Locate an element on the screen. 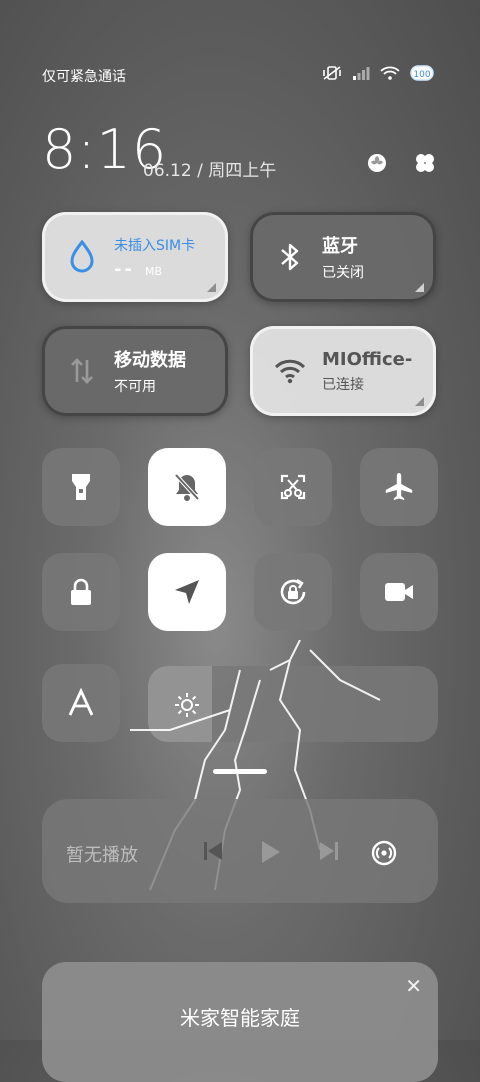 This screenshot has width=480, height=1082. vibrate-off-icon is located at coordinates (332, 73).